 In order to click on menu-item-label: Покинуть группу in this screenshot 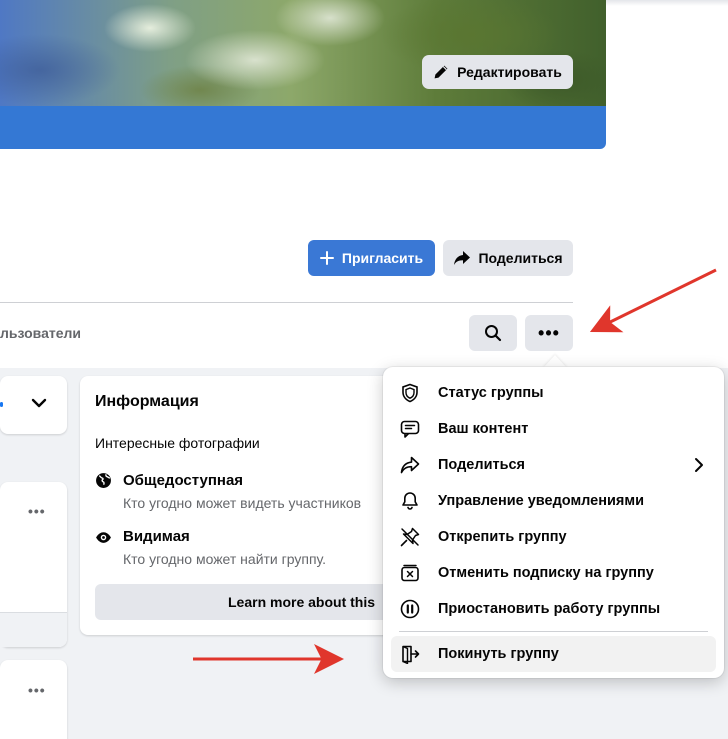, I will do `click(498, 654)`.